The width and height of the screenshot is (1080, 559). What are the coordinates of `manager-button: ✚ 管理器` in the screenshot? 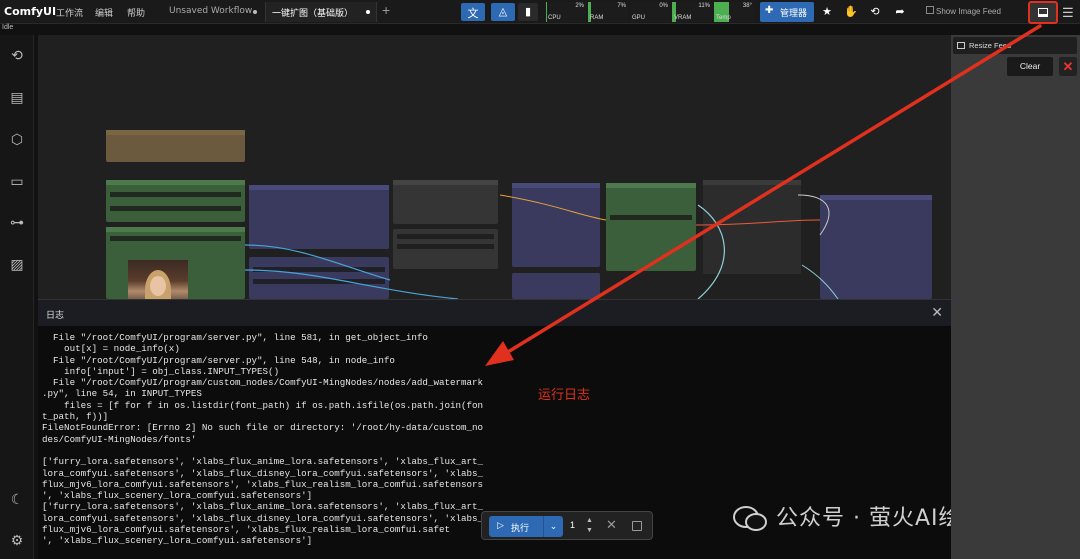 It's located at (787, 12).